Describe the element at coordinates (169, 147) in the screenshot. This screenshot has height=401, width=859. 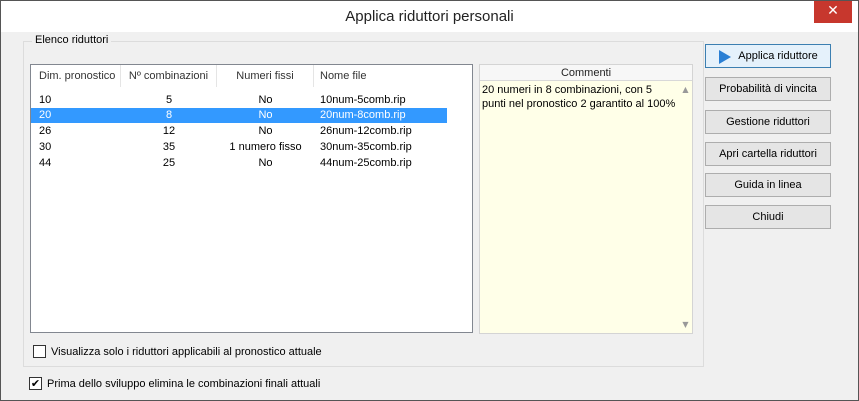
I see `cell-comb: 35` at that location.